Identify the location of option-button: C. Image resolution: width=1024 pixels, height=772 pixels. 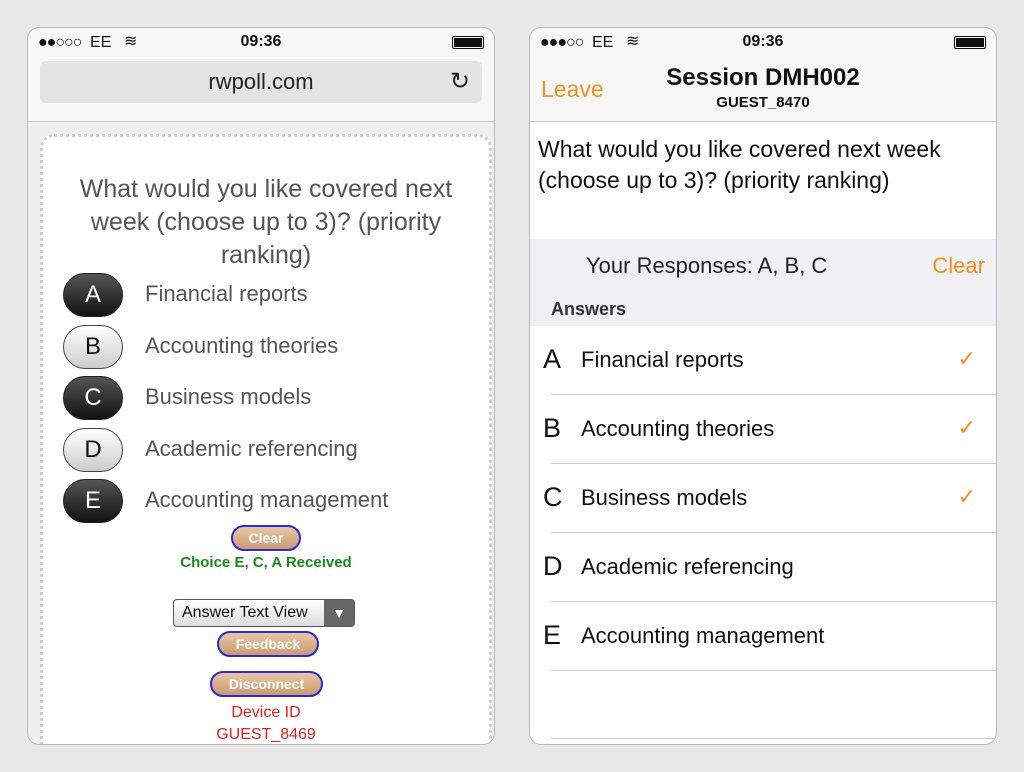
(93, 398).